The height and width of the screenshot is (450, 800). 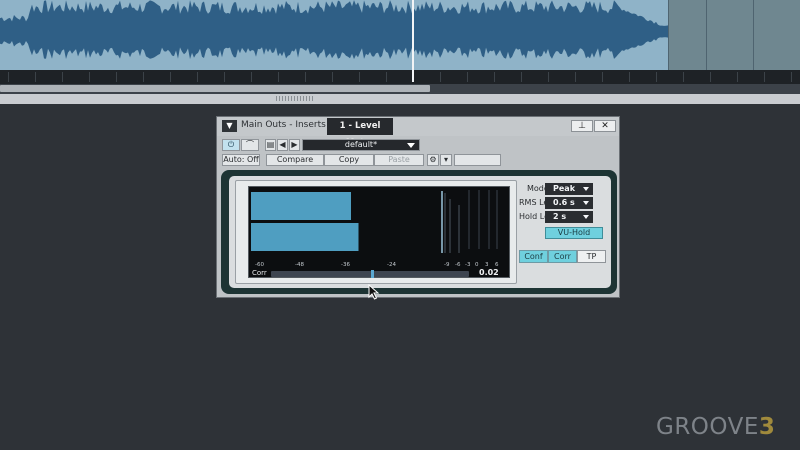 What do you see at coordinates (345, 265) in the screenshot?
I see `meter-scale-label: -36` at bounding box center [345, 265].